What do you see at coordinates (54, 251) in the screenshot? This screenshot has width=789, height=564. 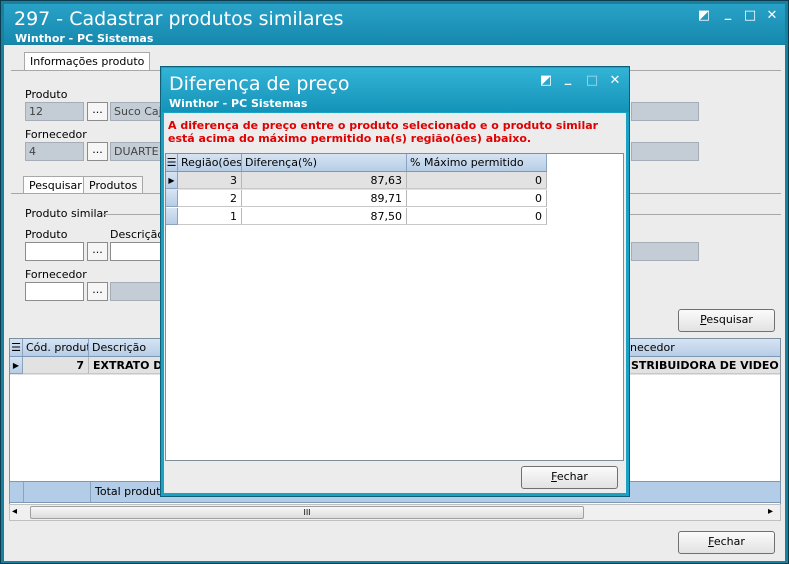 I see `ps-produto-input` at bounding box center [54, 251].